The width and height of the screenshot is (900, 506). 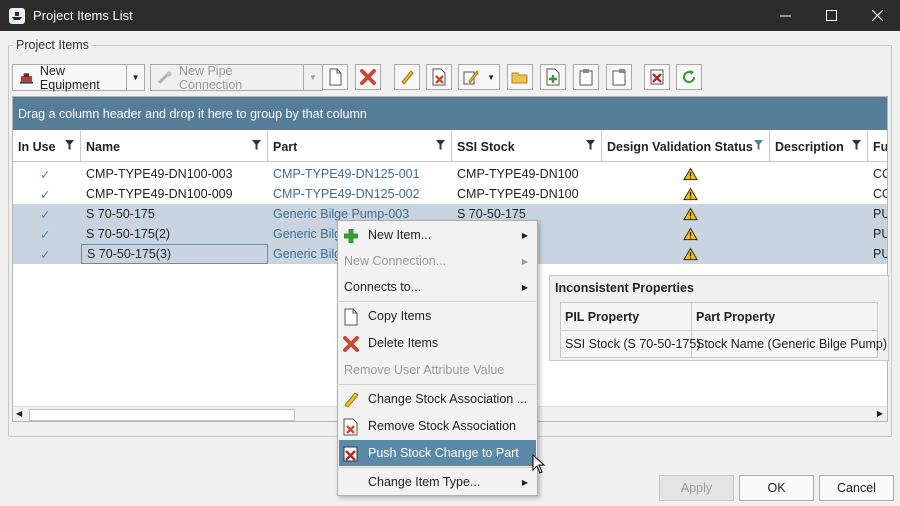 What do you see at coordinates (424, 370) in the screenshot?
I see `menu-item-label: Remove User Attribute Value` at bounding box center [424, 370].